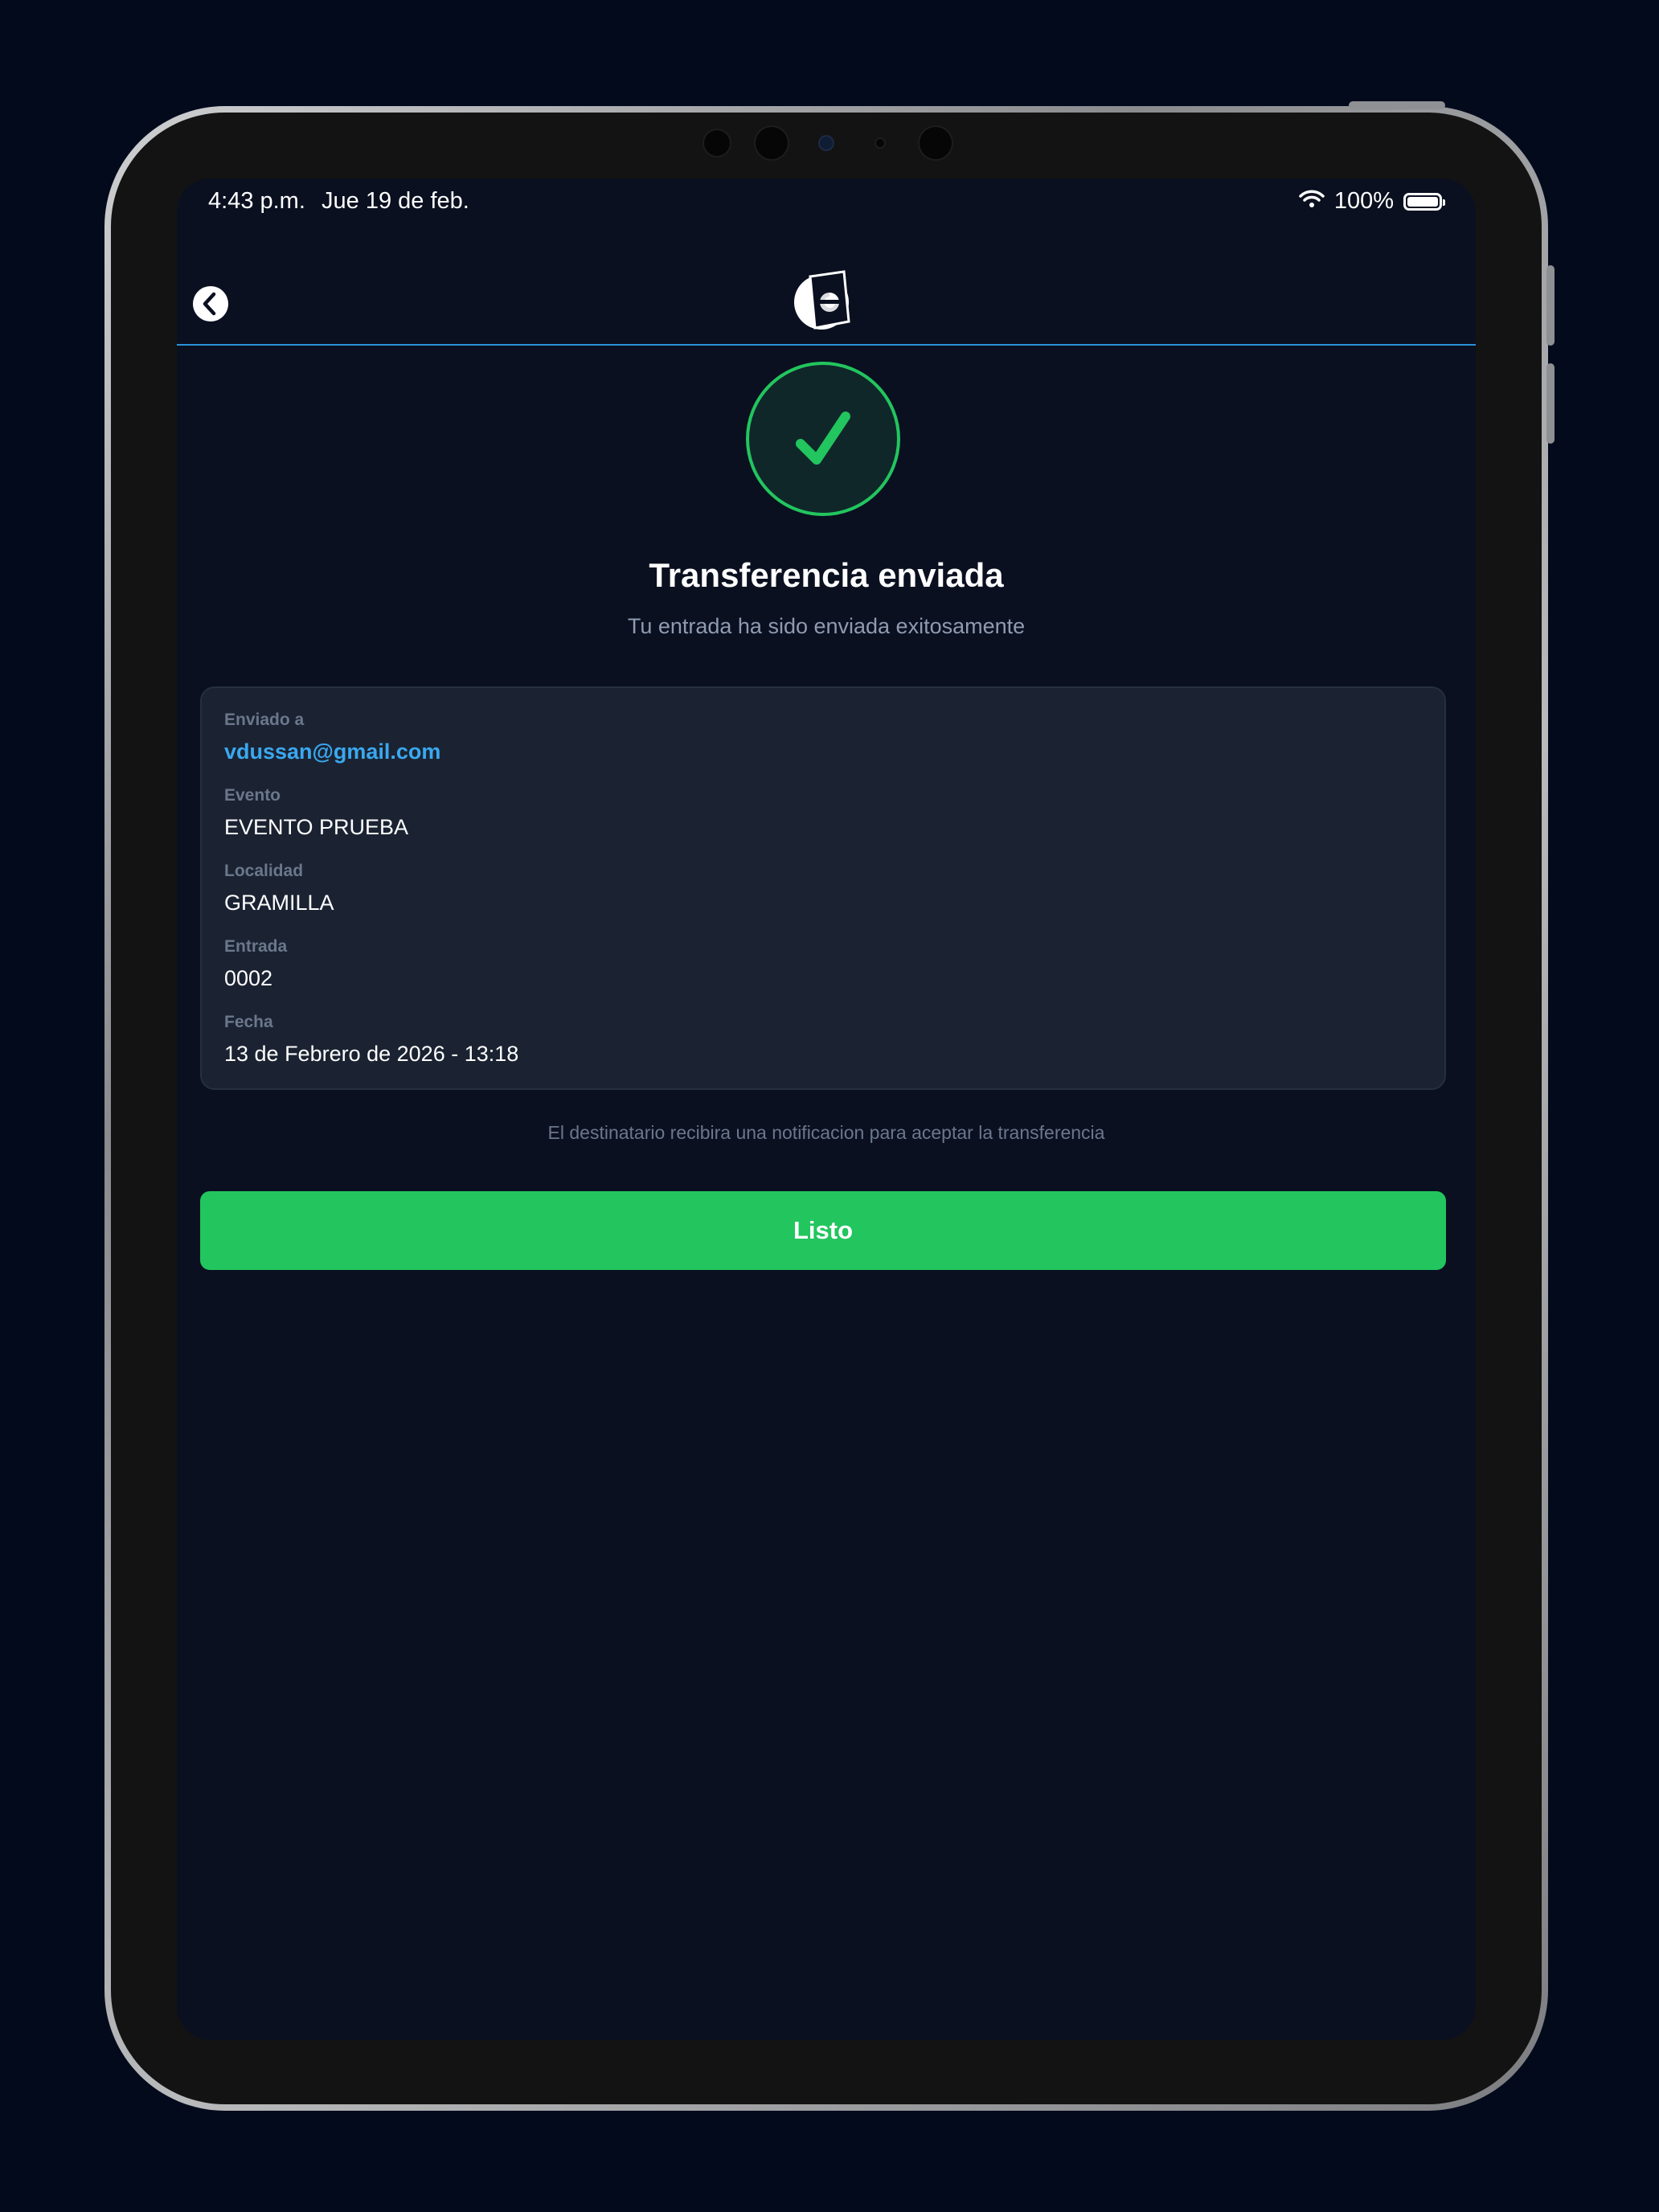  I want to click on app-logo, so click(823, 299).